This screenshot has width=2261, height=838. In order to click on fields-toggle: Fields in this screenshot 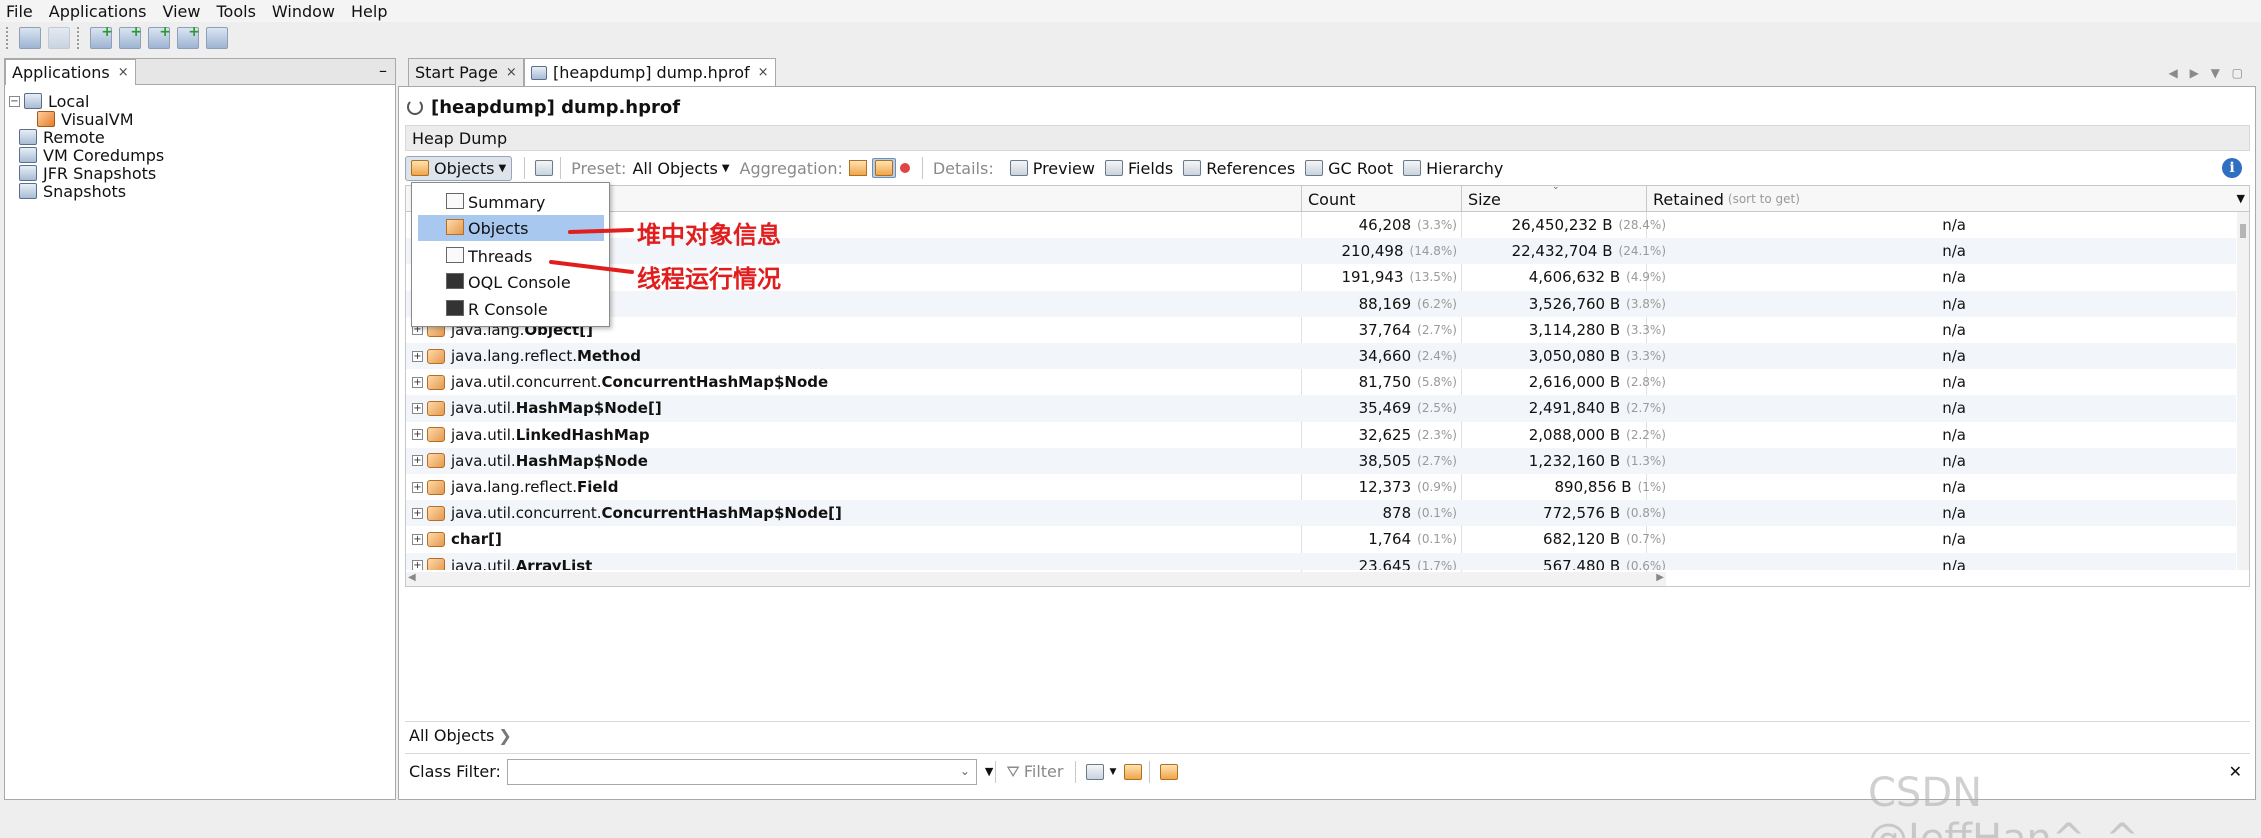, I will do `click(1138, 168)`.